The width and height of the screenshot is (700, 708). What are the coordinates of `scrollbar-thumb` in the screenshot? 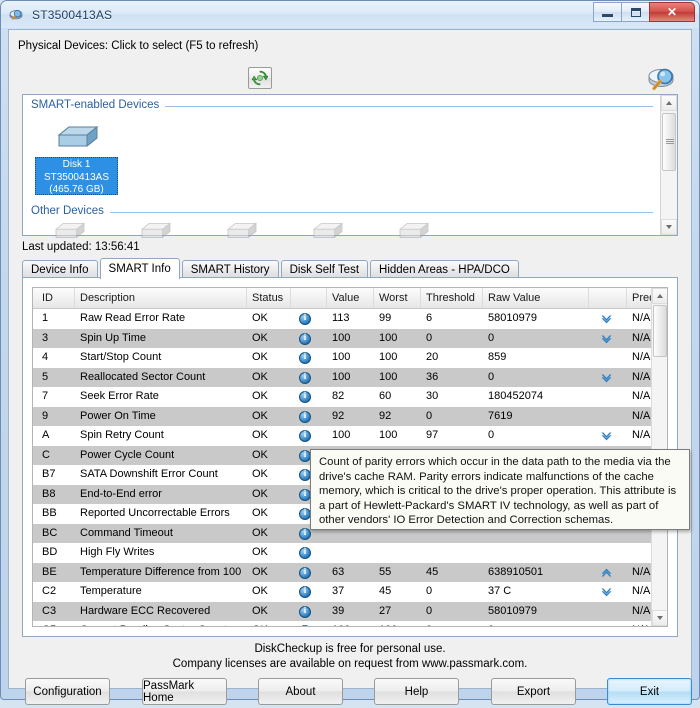 It's located at (669, 142).